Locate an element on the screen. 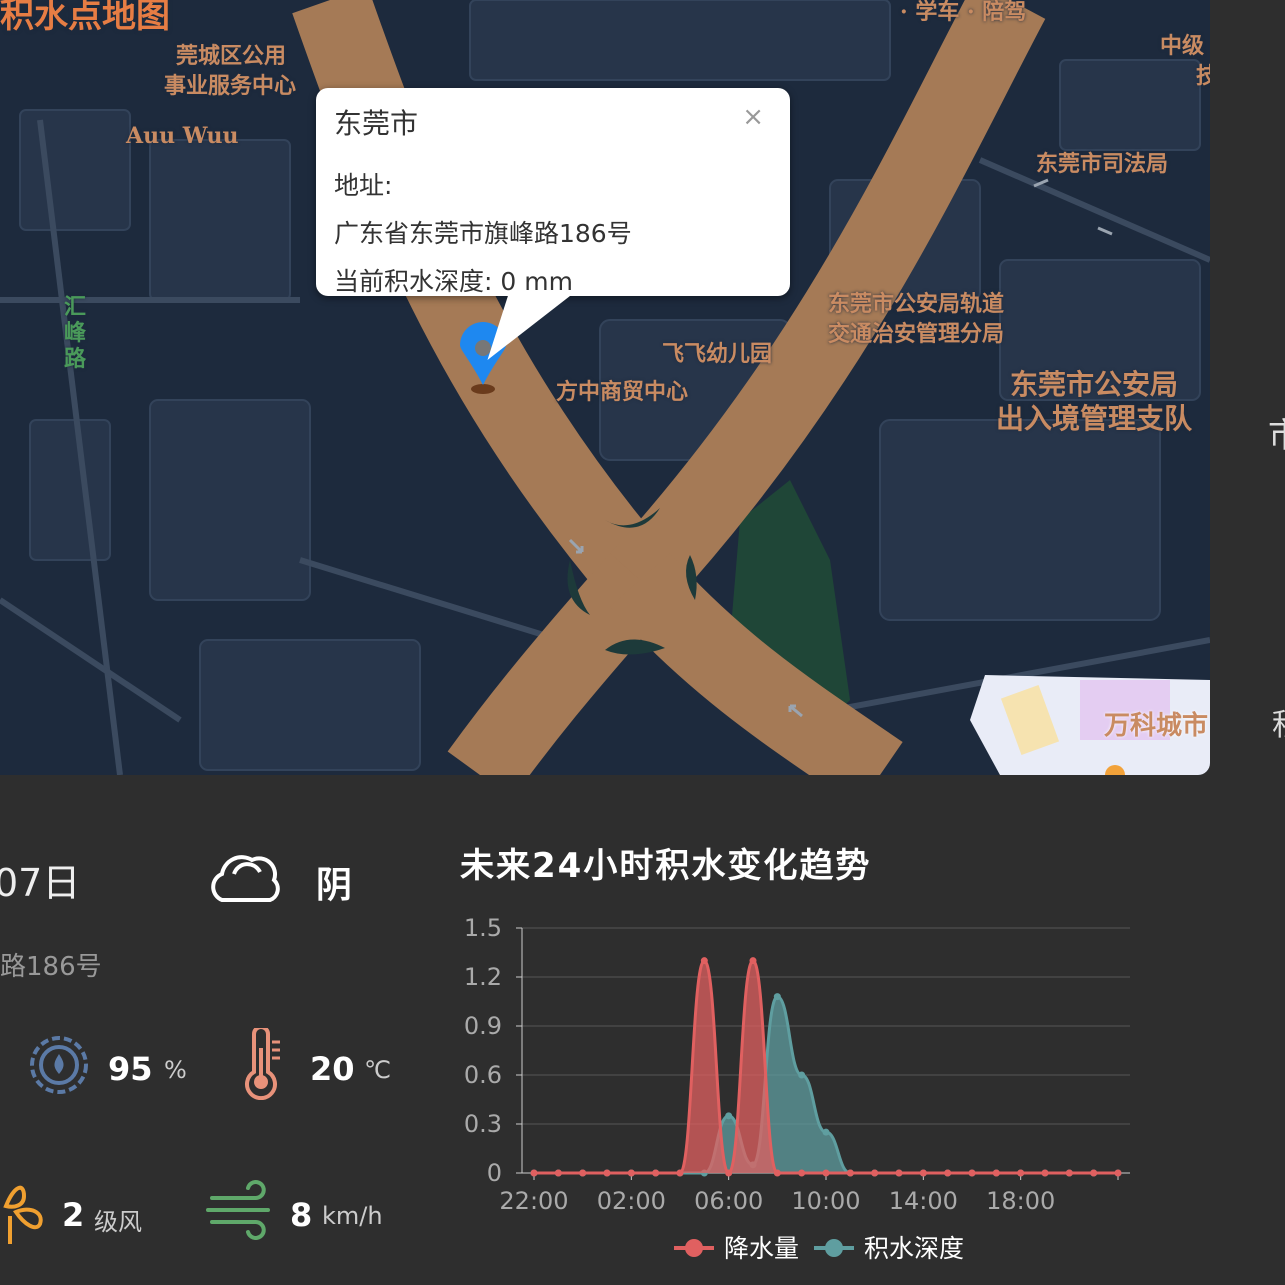  y-tick-label: 0.6 is located at coordinates (483, 1075).